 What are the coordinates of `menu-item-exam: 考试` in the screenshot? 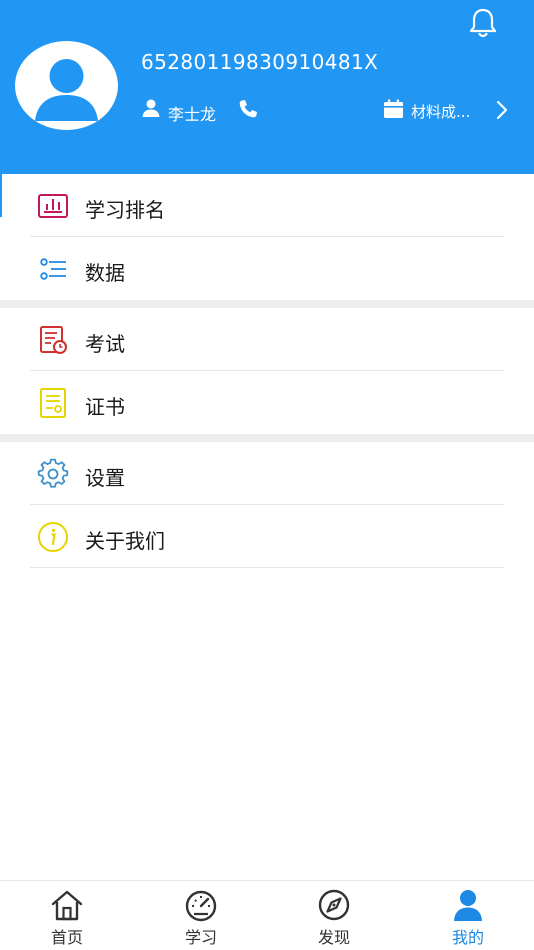 It's located at (267, 339).